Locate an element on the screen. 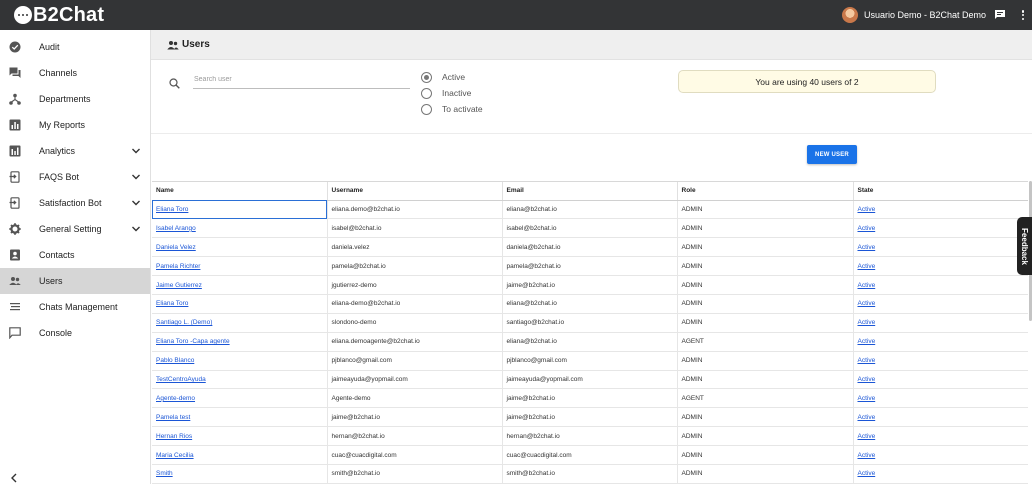 This screenshot has height=484, width=1032. new-user-button: NEW USER is located at coordinates (832, 154).